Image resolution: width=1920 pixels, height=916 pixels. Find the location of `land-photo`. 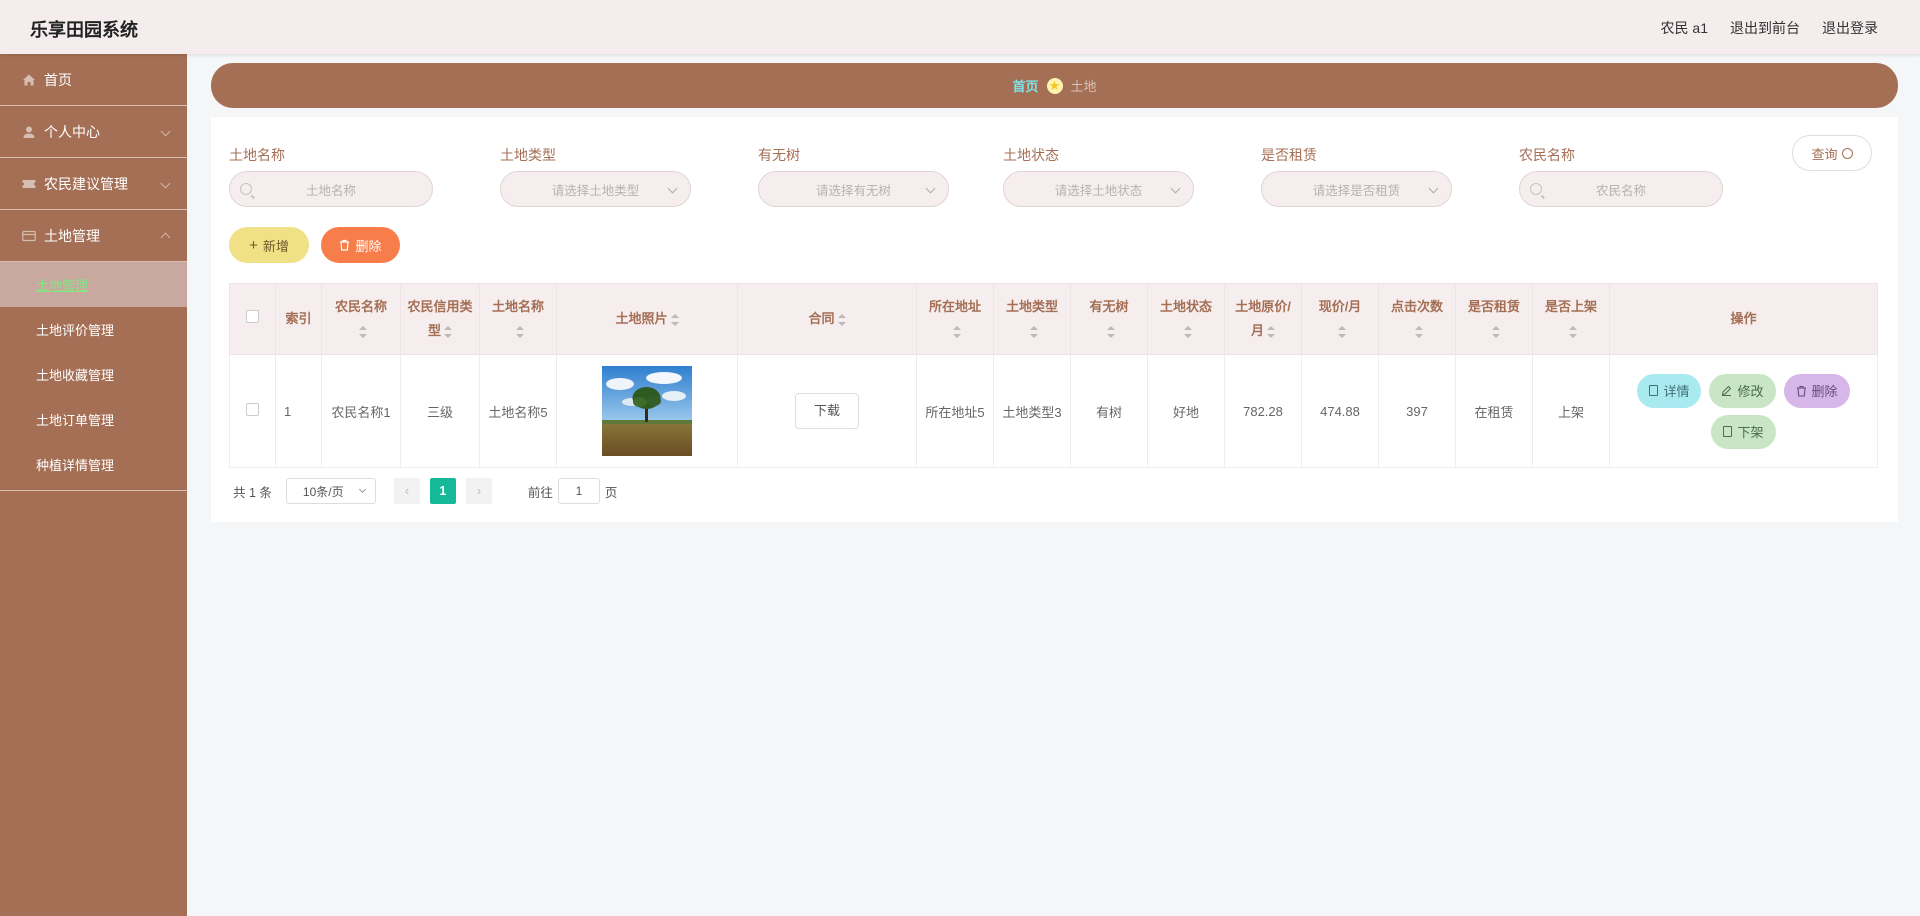

land-photo is located at coordinates (647, 411).